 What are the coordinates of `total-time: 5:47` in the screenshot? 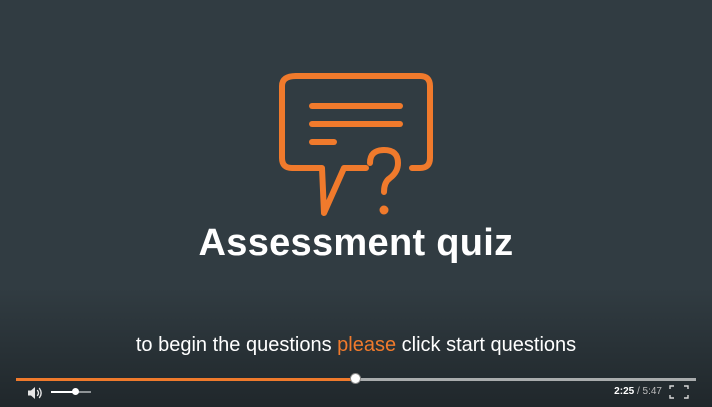 It's located at (652, 391).